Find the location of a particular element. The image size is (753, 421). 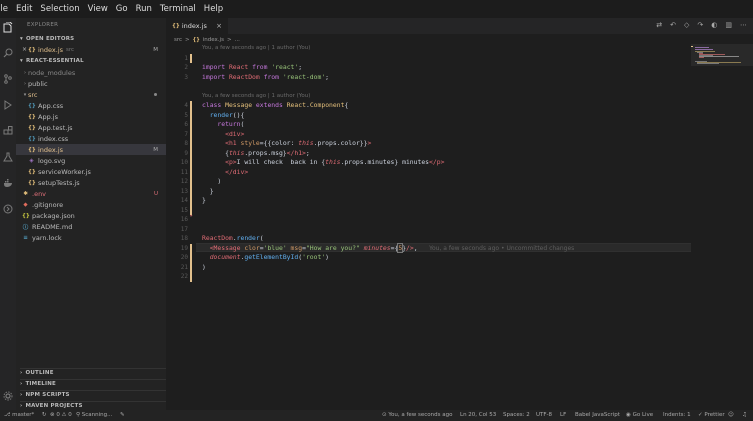

search-icon is located at coordinates (7, 52).